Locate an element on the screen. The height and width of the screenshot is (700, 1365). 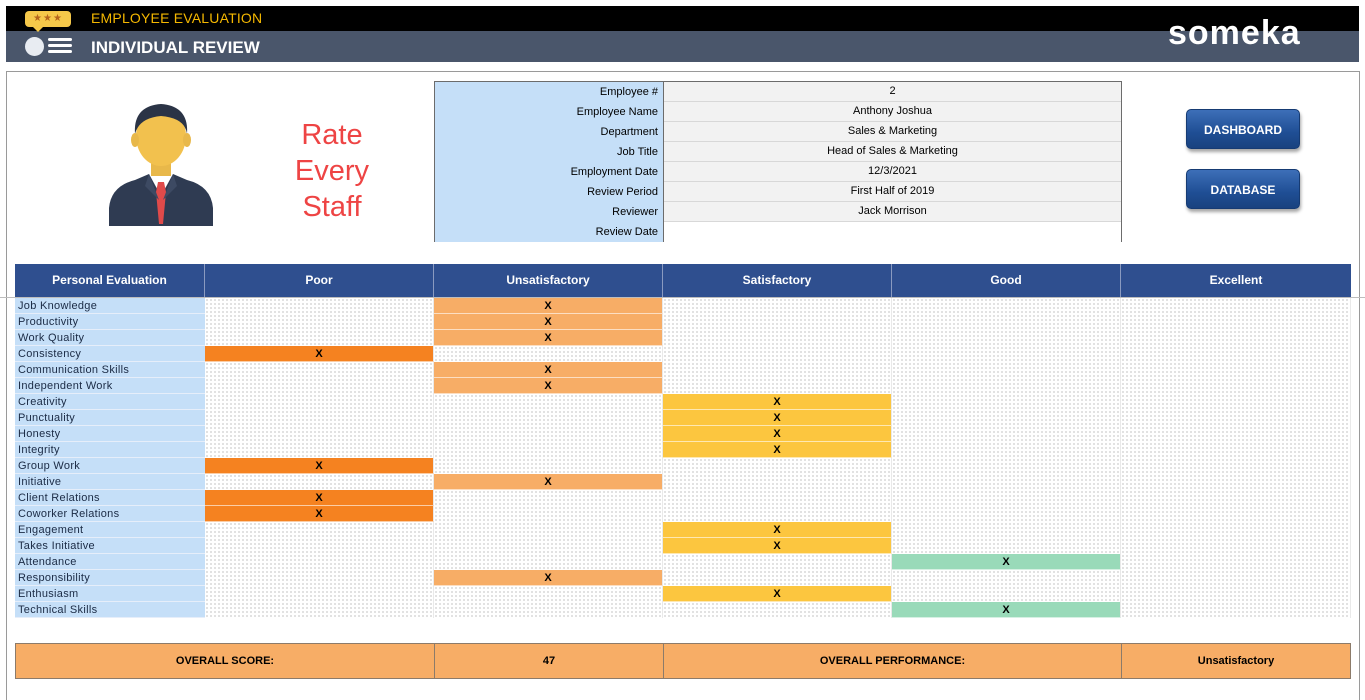
info-value: Anthony Joshua is located at coordinates (892, 112).